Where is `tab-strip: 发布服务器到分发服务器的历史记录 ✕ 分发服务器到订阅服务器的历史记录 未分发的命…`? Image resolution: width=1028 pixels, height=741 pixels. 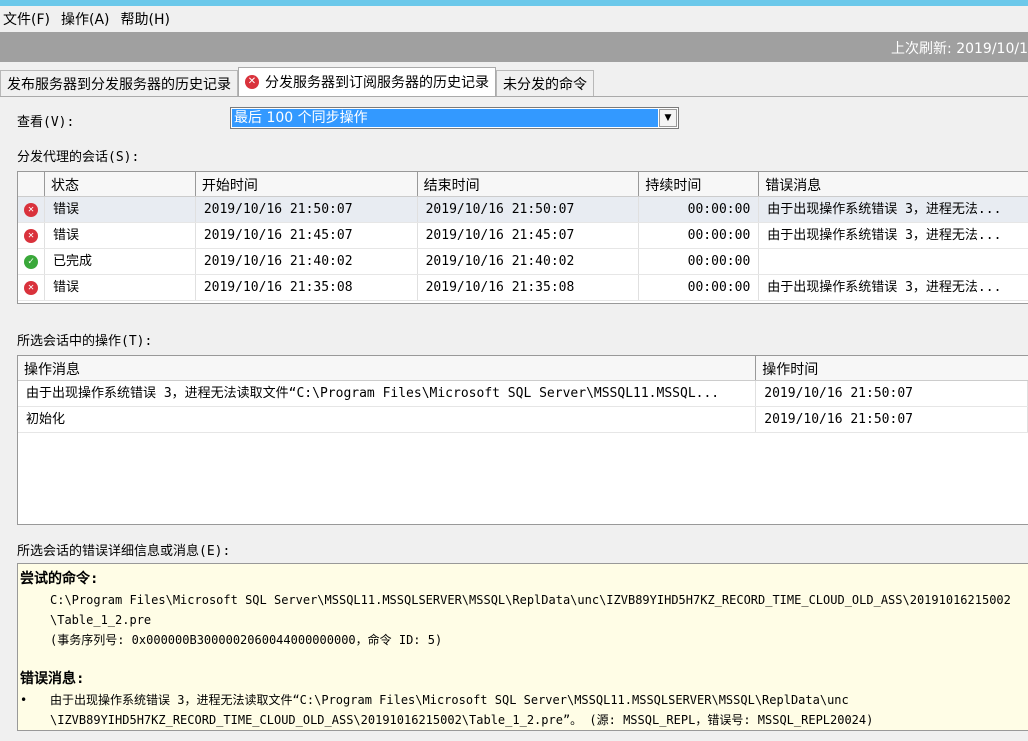
tab-strip: 发布服务器到分发服务器的历史记录 ✕ 分发服务器到订阅服务器的历史记录 未分发的命… is located at coordinates (297, 81).